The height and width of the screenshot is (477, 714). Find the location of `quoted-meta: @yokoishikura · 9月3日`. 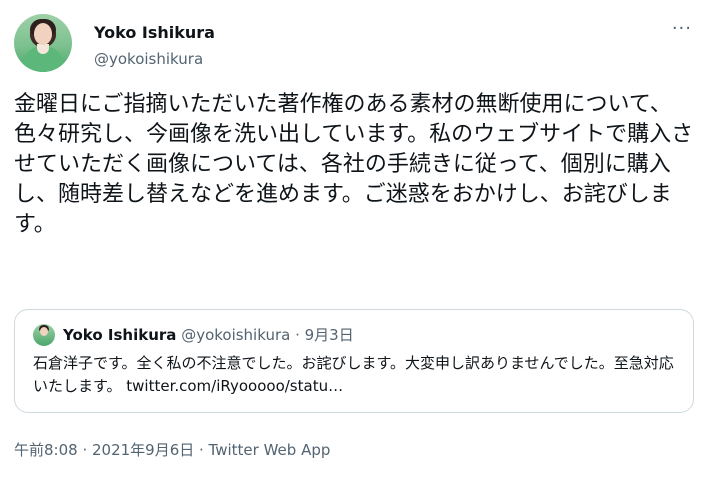

quoted-meta: @yokoishikura · 9月3日 is located at coordinates (267, 335).